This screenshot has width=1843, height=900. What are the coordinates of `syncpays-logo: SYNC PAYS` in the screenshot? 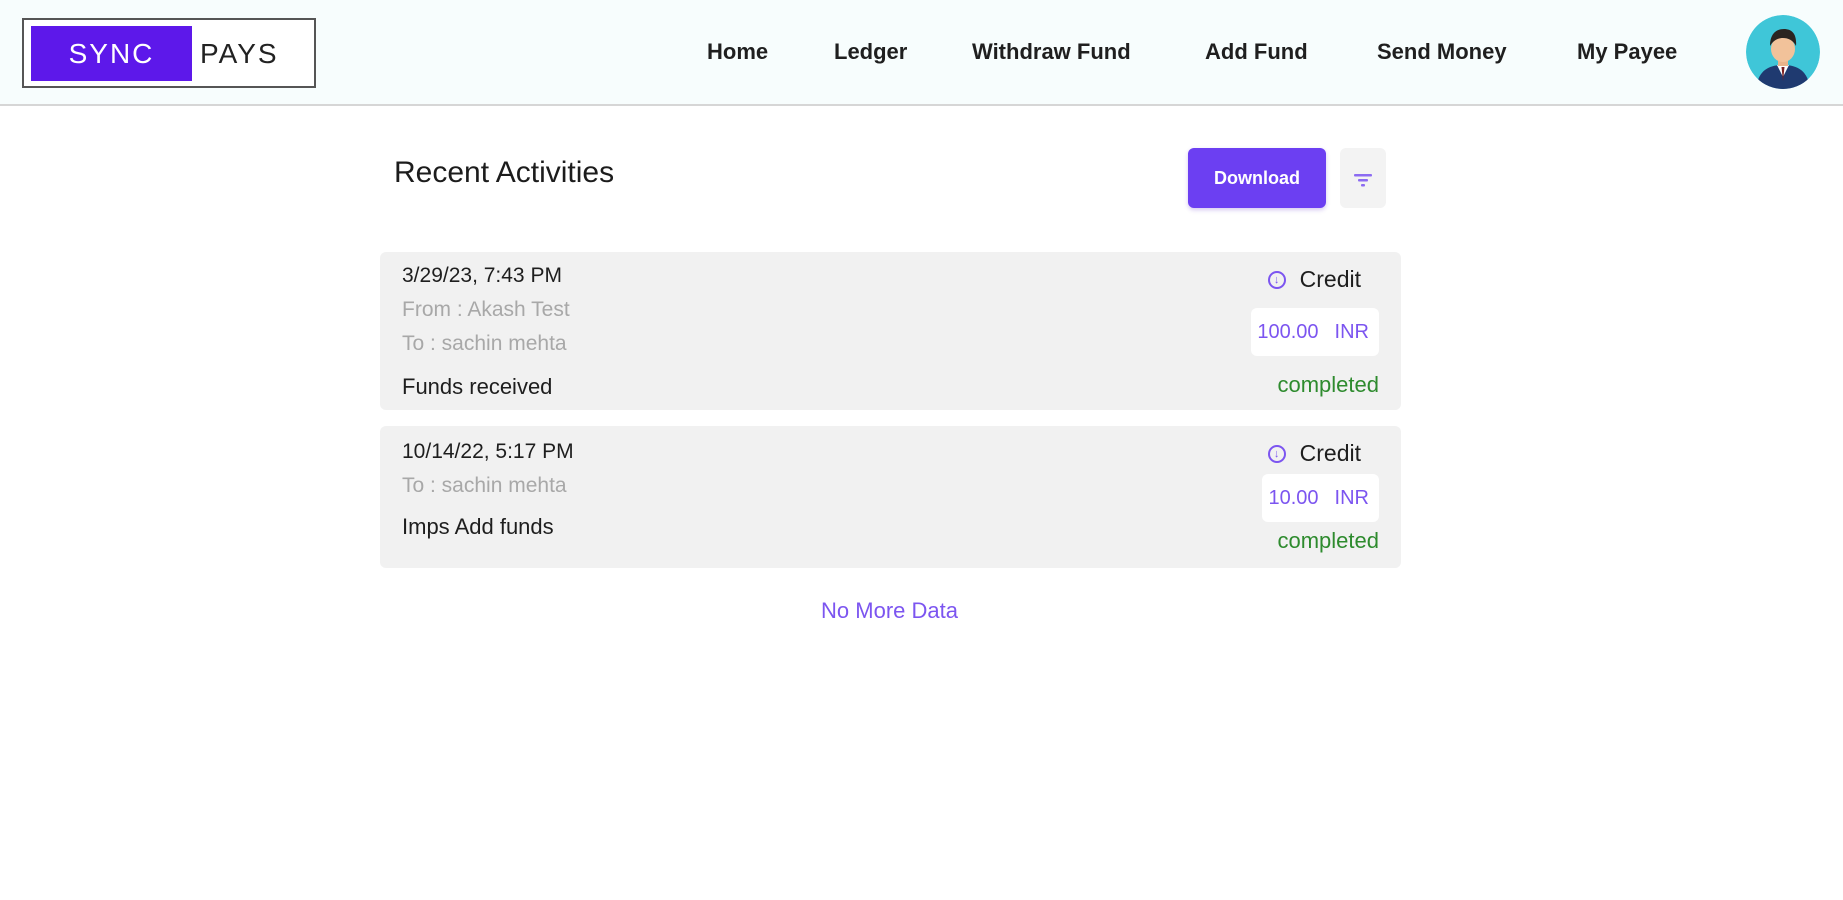 It's located at (169, 53).